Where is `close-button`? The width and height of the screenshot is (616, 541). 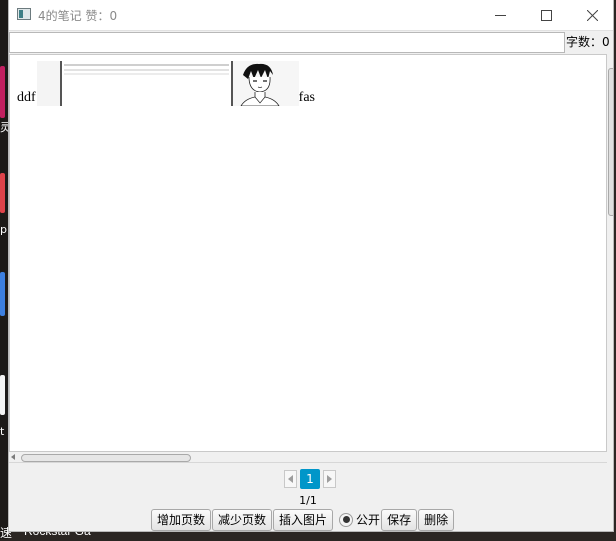 close-button is located at coordinates (591, 15).